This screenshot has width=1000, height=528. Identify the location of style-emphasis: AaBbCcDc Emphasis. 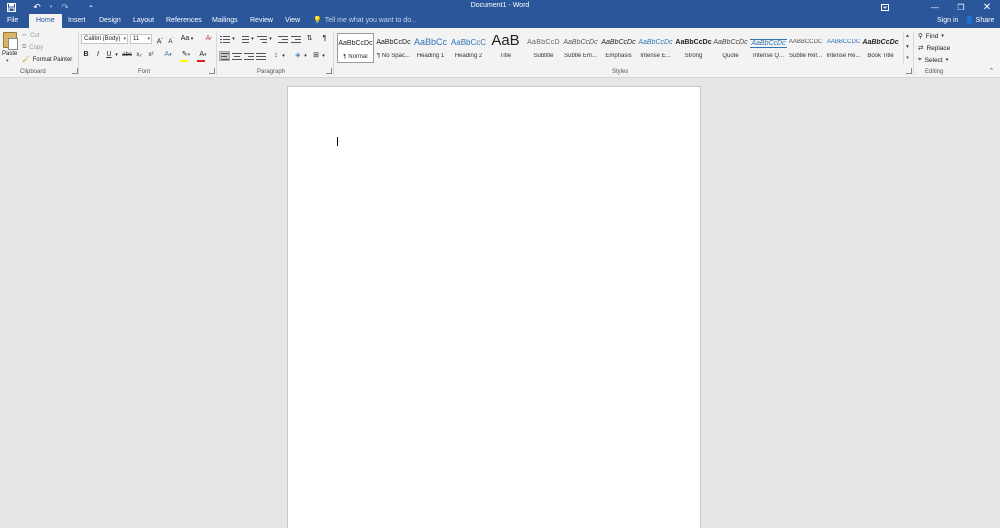
(618, 48).